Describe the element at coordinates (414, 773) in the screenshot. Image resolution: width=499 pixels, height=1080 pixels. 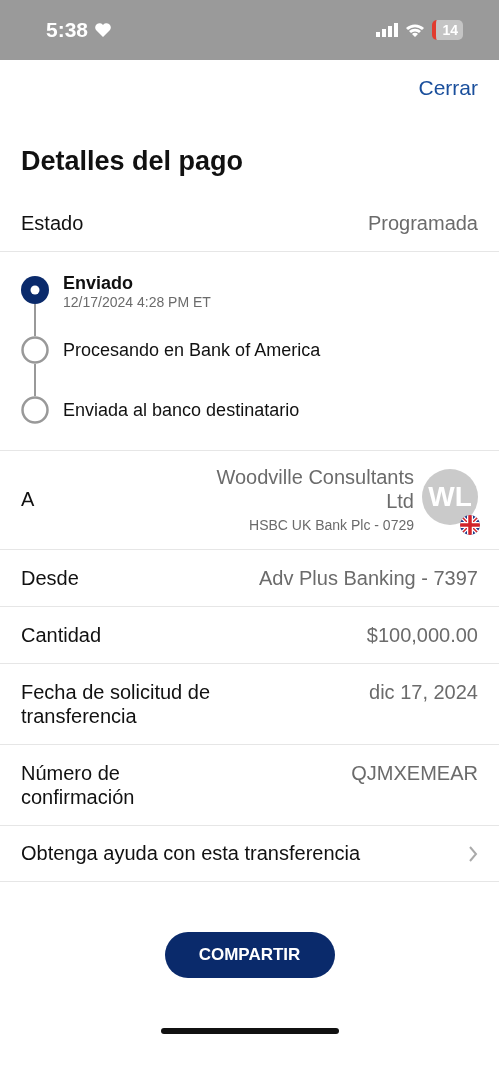
I see `detail-value: QJMXEMEAR` at that location.